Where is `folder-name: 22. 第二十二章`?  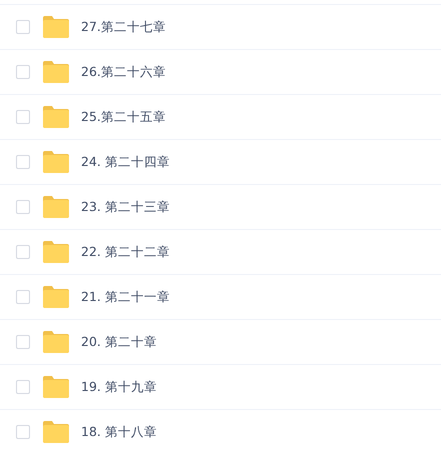
folder-name: 22. 第二十二章 is located at coordinates (125, 252).